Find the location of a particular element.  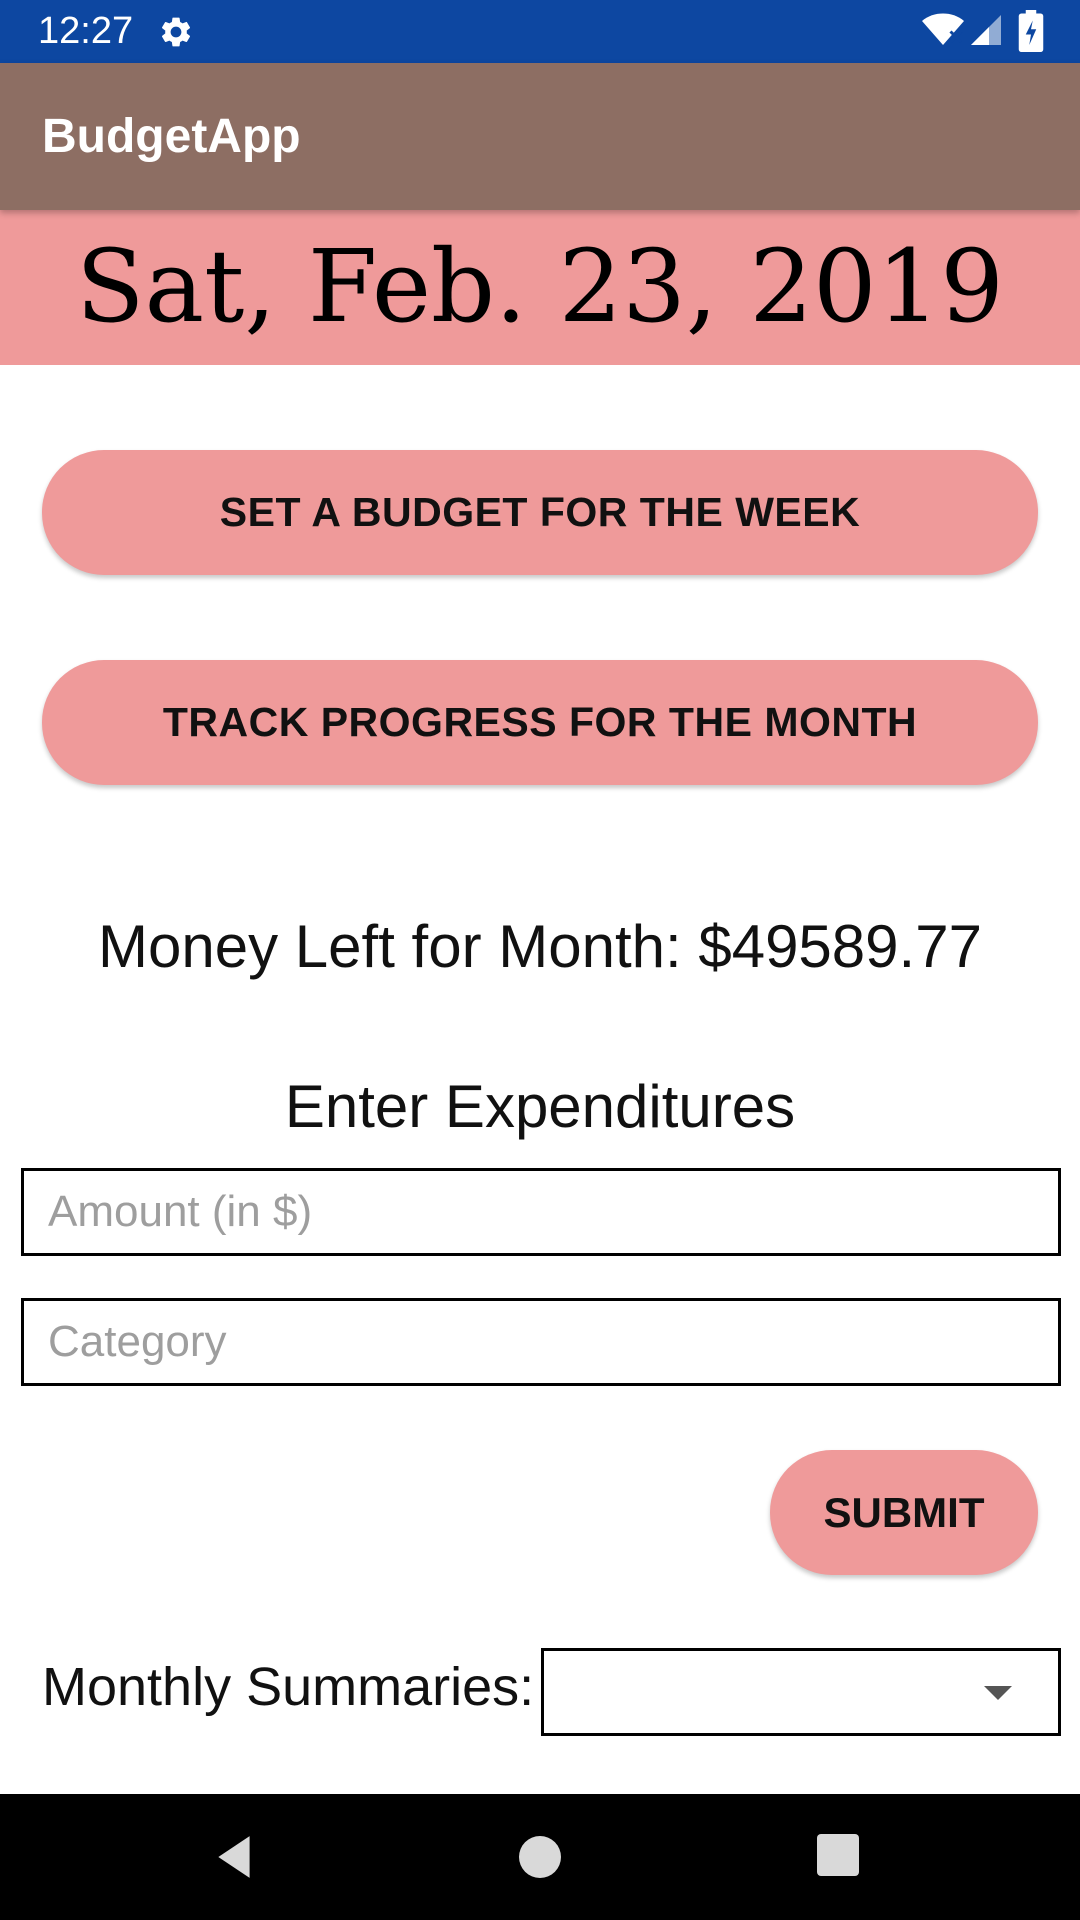

dropdown-arrow-icon is located at coordinates (998, 1693).